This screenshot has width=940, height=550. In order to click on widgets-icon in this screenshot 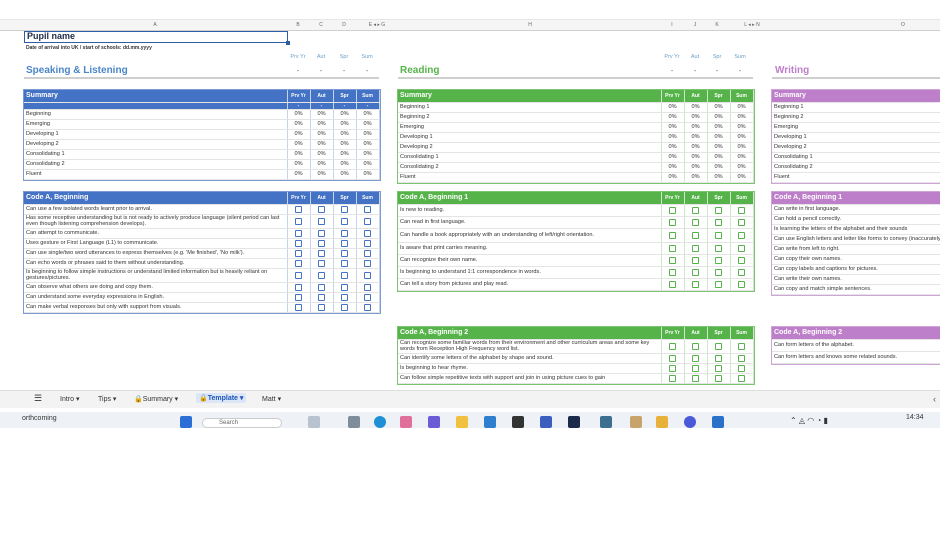, I will do `click(314, 422)`.